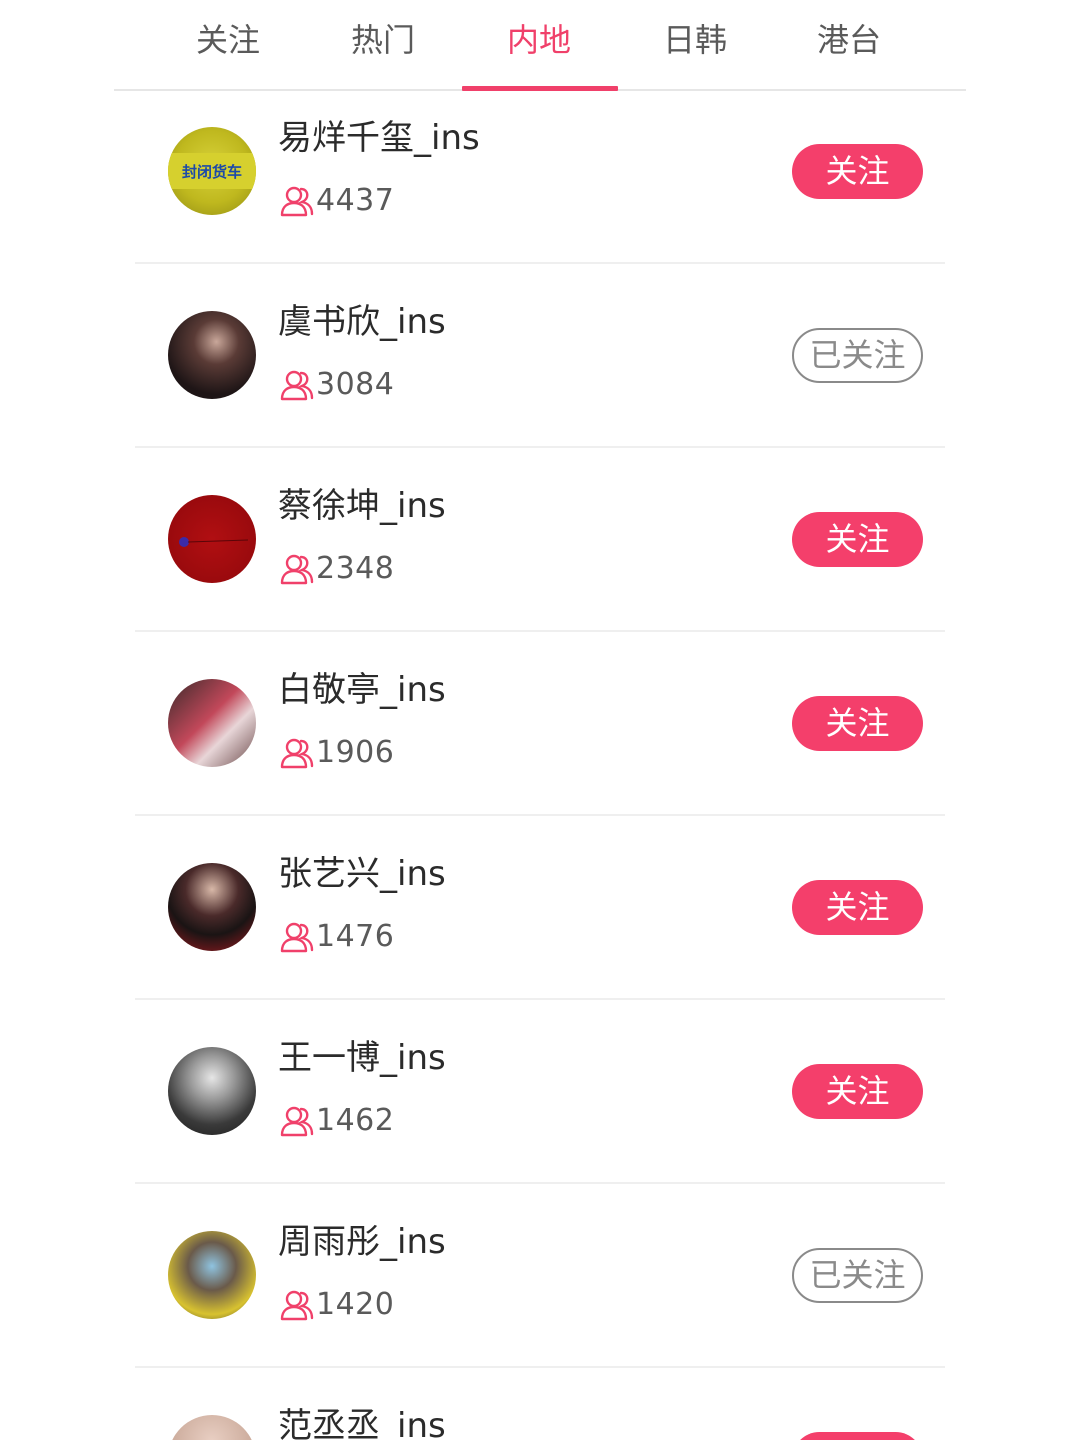  Describe the element at coordinates (540, 1287) in the screenshot. I see `list-item: 周雨彤_ins 1420 已关注` at that location.